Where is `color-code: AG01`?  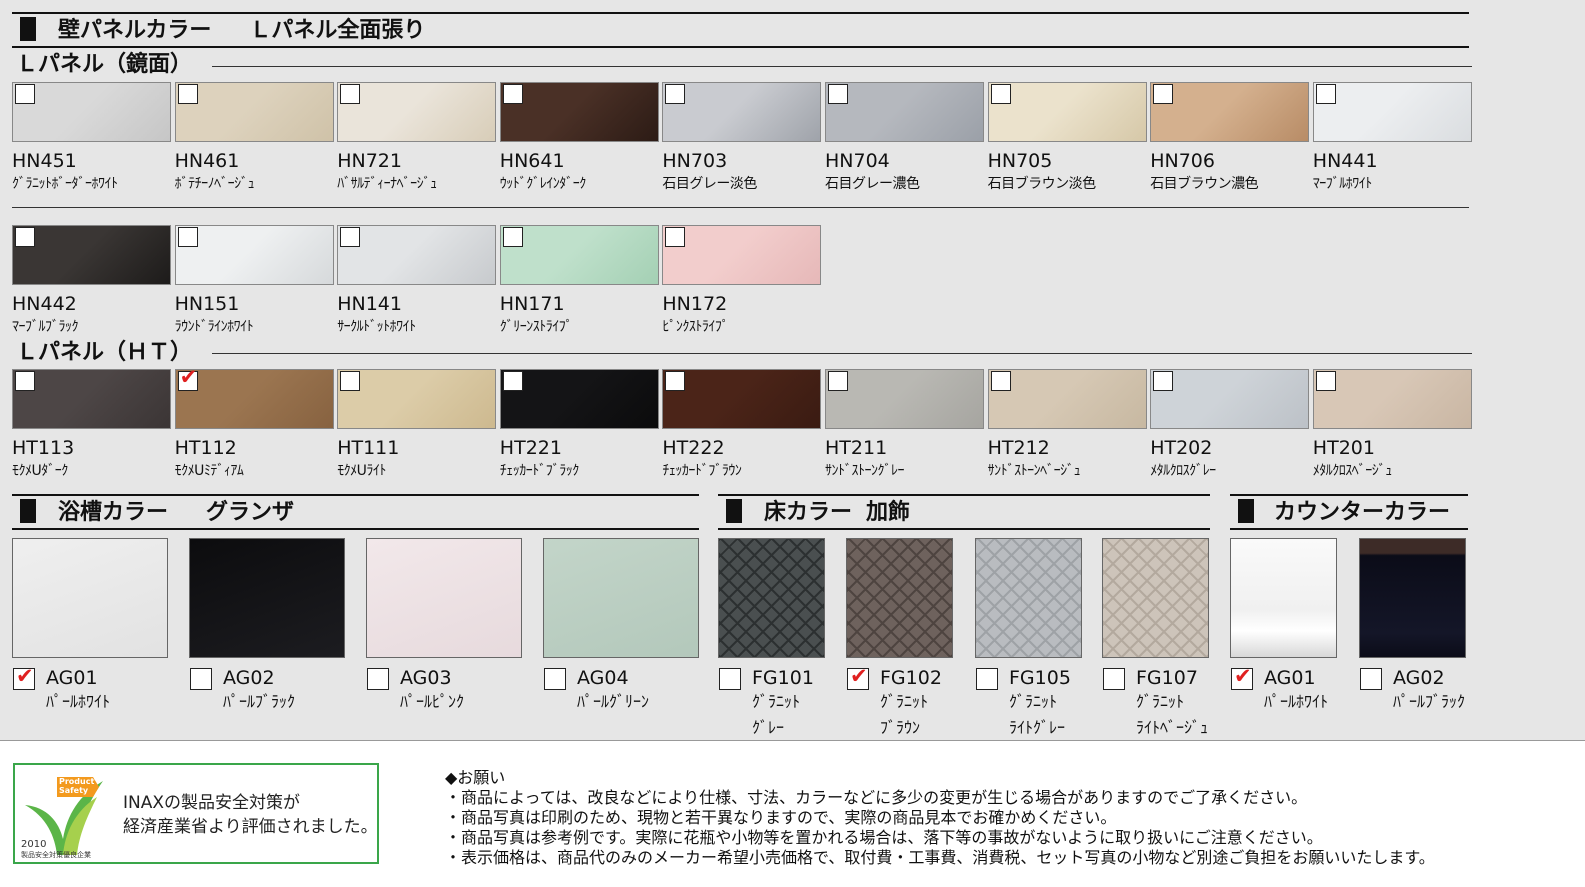 color-code: AG01 is located at coordinates (72, 678).